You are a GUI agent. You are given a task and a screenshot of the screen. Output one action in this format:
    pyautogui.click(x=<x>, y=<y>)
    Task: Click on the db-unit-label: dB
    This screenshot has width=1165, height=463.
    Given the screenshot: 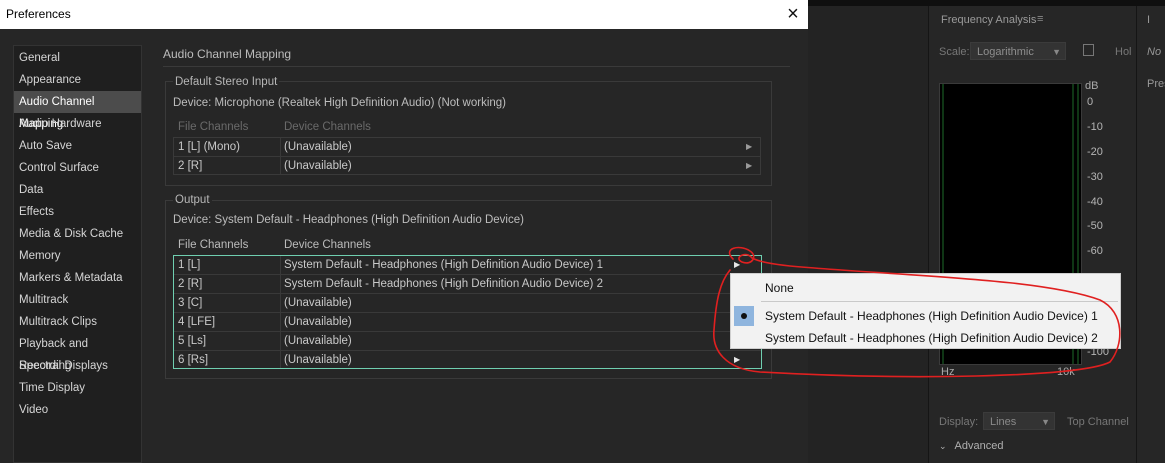 What is the action you would take?
    pyautogui.click(x=1092, y=86)
    